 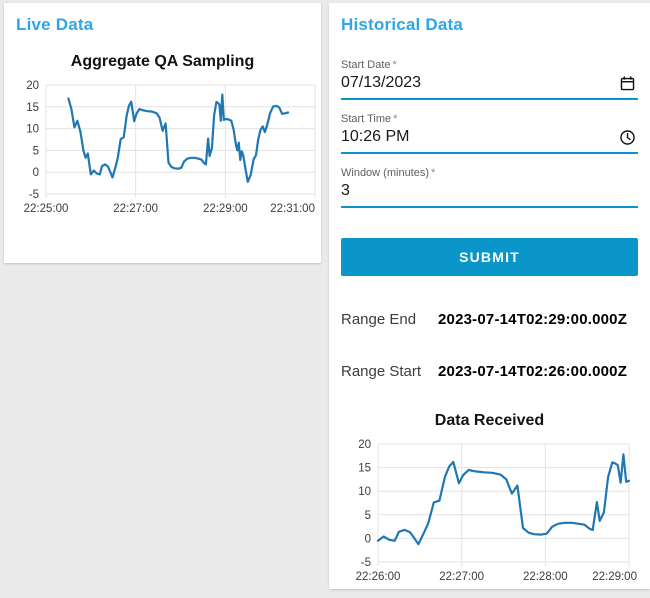 What do you see at coordinates (489, 191) in the screenshot?
I see `window-minutes-input` at bounding box center [489, 191].